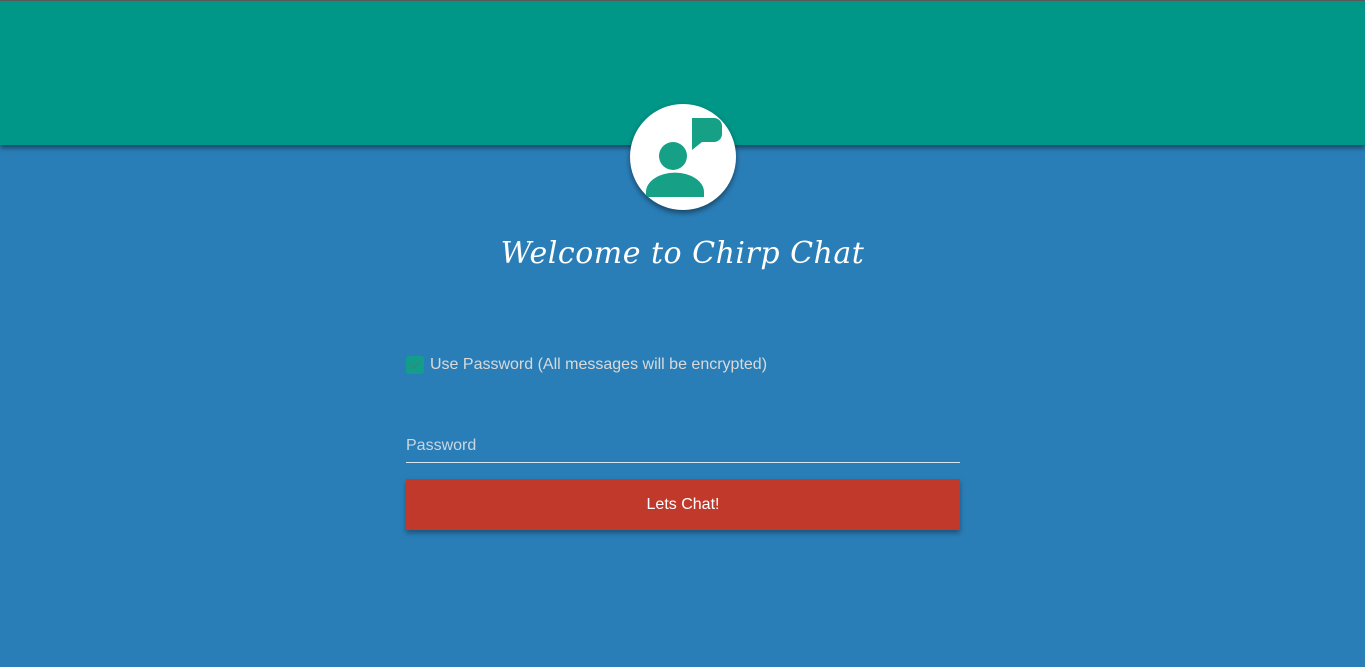 This screenshot has height=667, width=1365. I want to click on use-password-checkbox, so click(415, 365).